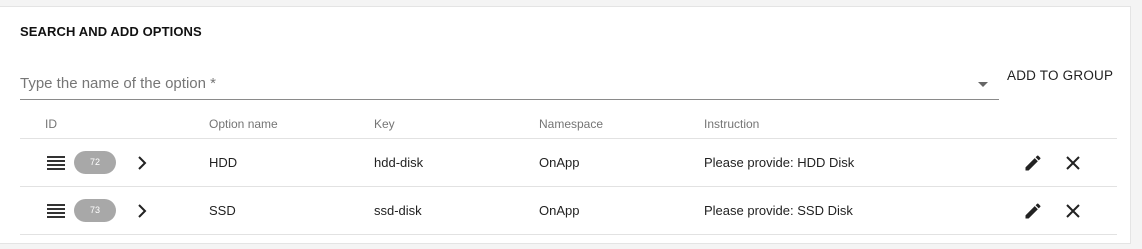 The height and width of the screenshot is (249, 1142). I want to click on arrow-drop-down-icon, so click(983, 84).